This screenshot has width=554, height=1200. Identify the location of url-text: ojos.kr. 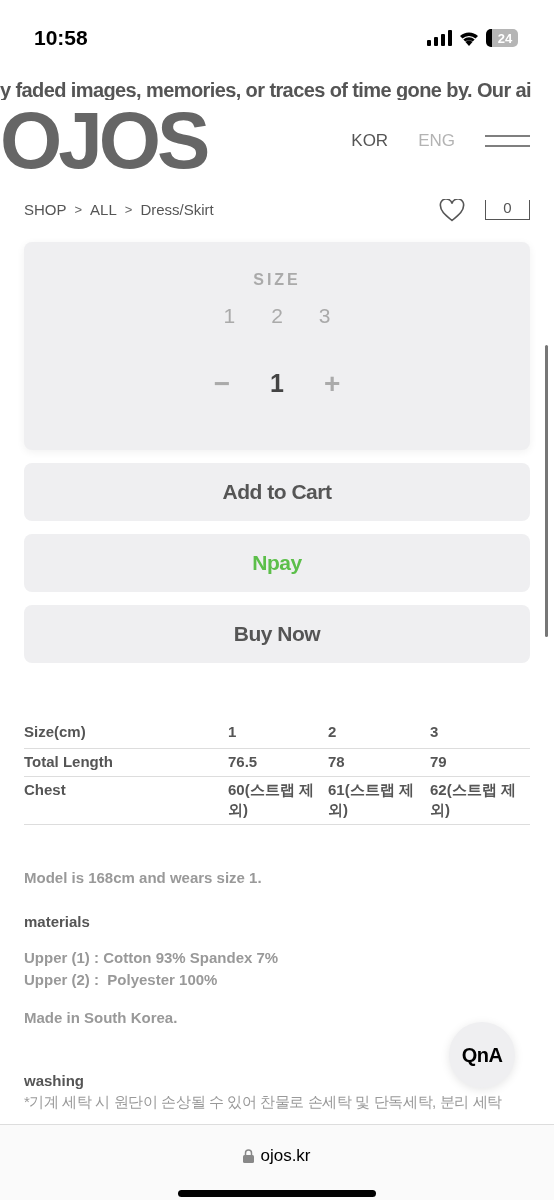
(285, 1156).